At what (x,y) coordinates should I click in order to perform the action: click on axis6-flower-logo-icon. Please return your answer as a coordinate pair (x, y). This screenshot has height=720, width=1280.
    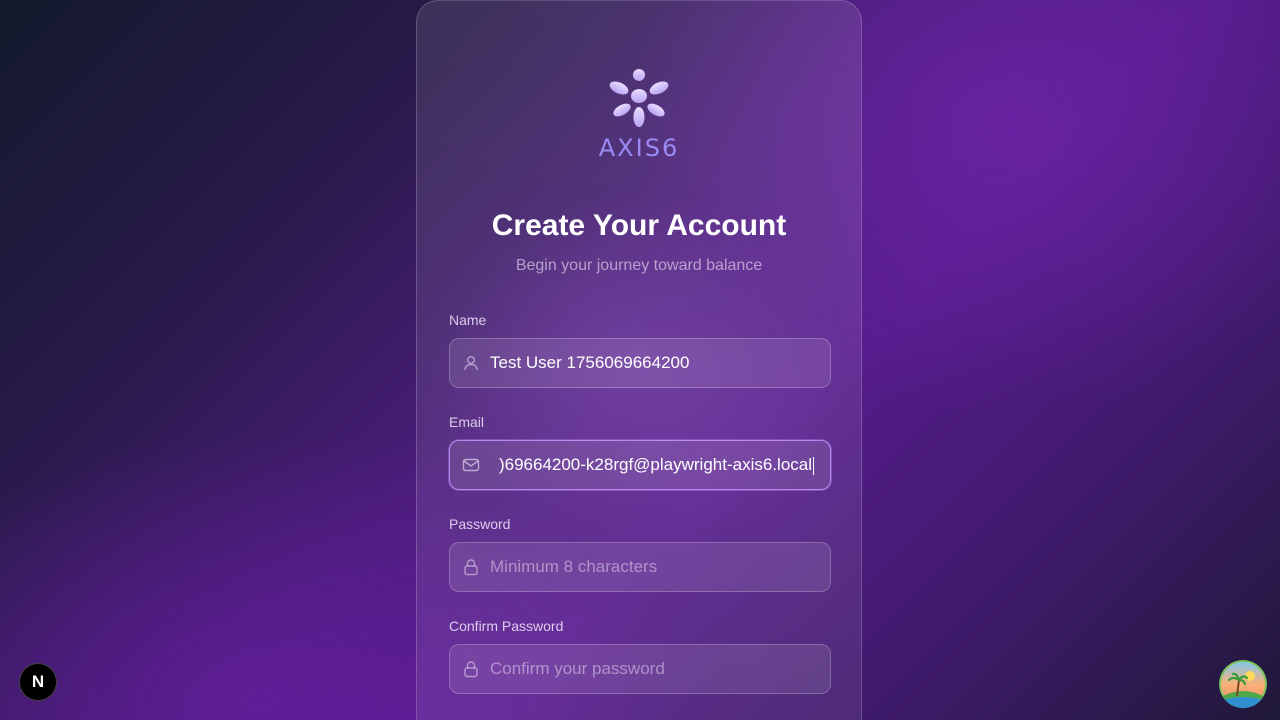
    Looking at the image, I should click on (639, 98).